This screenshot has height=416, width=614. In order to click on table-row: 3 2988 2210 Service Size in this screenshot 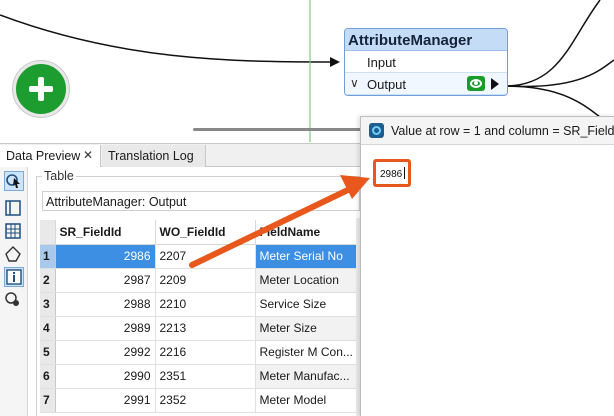, I will do `click(200, 304)`.